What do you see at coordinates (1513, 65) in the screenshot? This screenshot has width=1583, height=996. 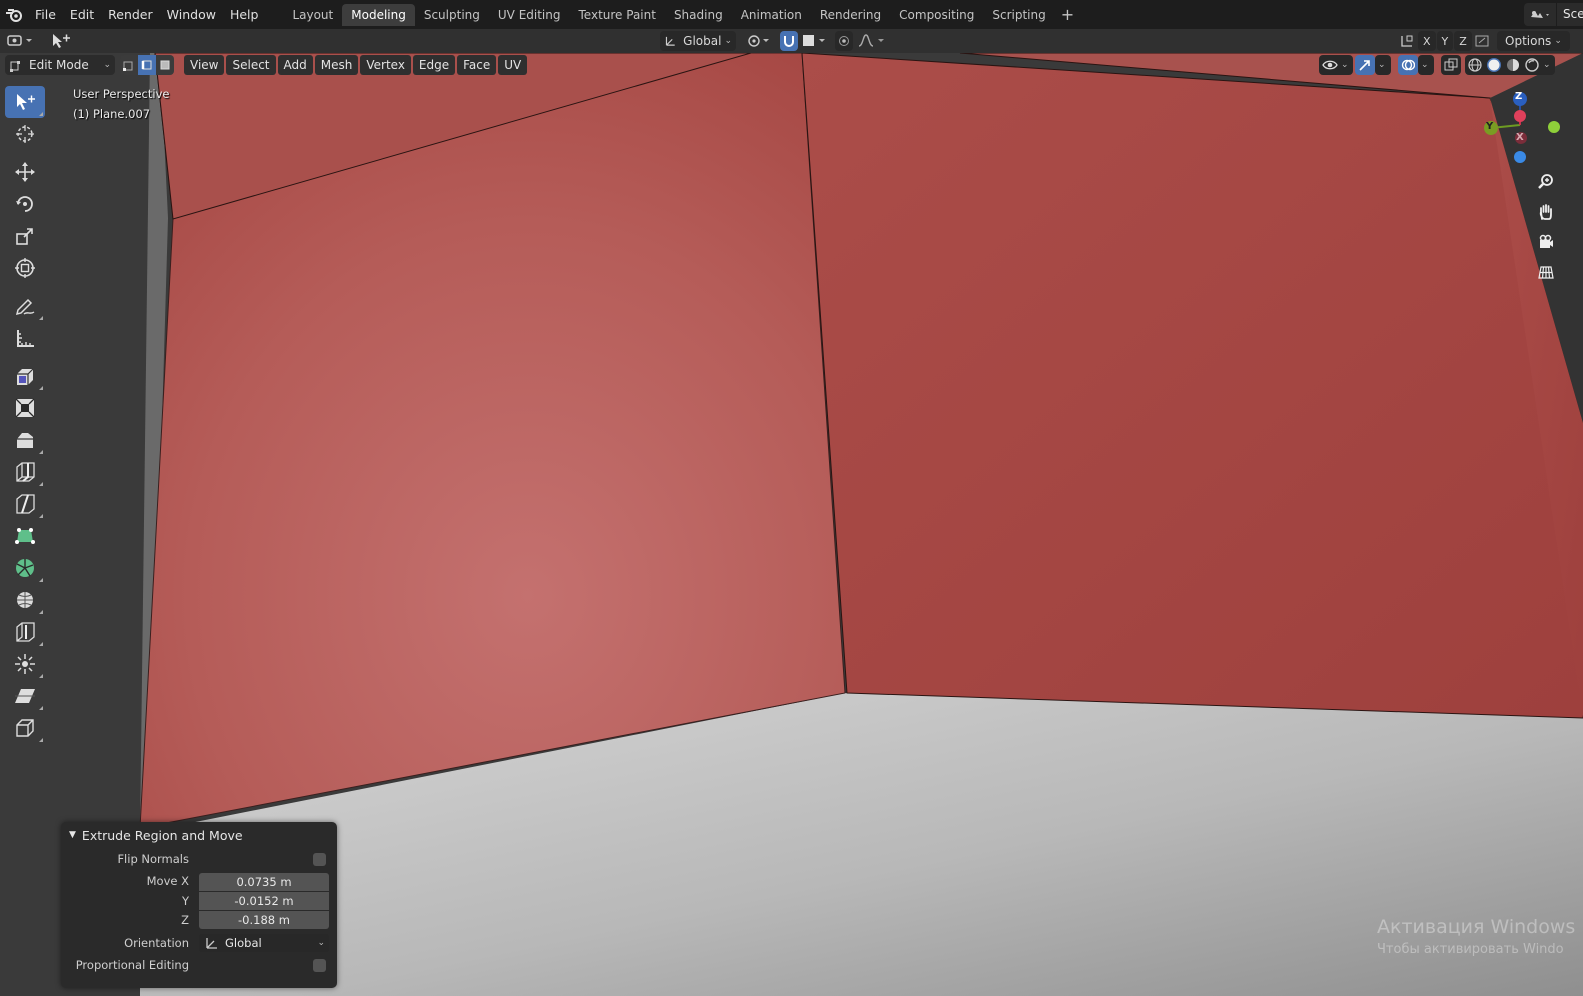 I see `material-shading-icon` at bounding box center [1513, 65].